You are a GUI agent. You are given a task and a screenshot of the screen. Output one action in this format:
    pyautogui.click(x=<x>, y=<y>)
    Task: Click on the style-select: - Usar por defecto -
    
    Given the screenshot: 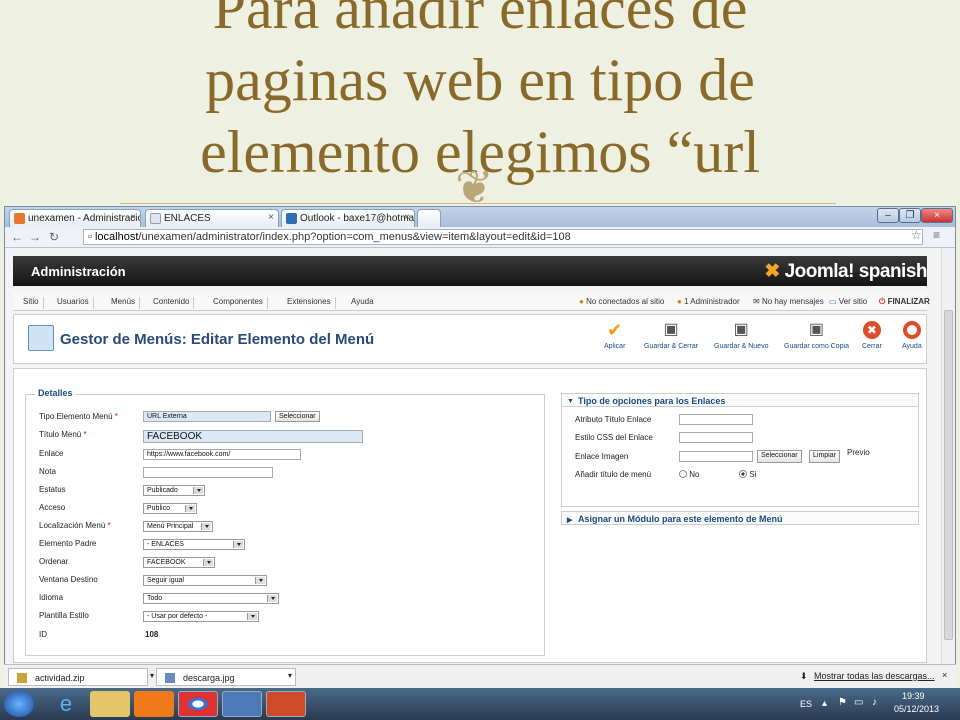 What is the action you would take?
    pyautogui.click(x=201, y=616)
    